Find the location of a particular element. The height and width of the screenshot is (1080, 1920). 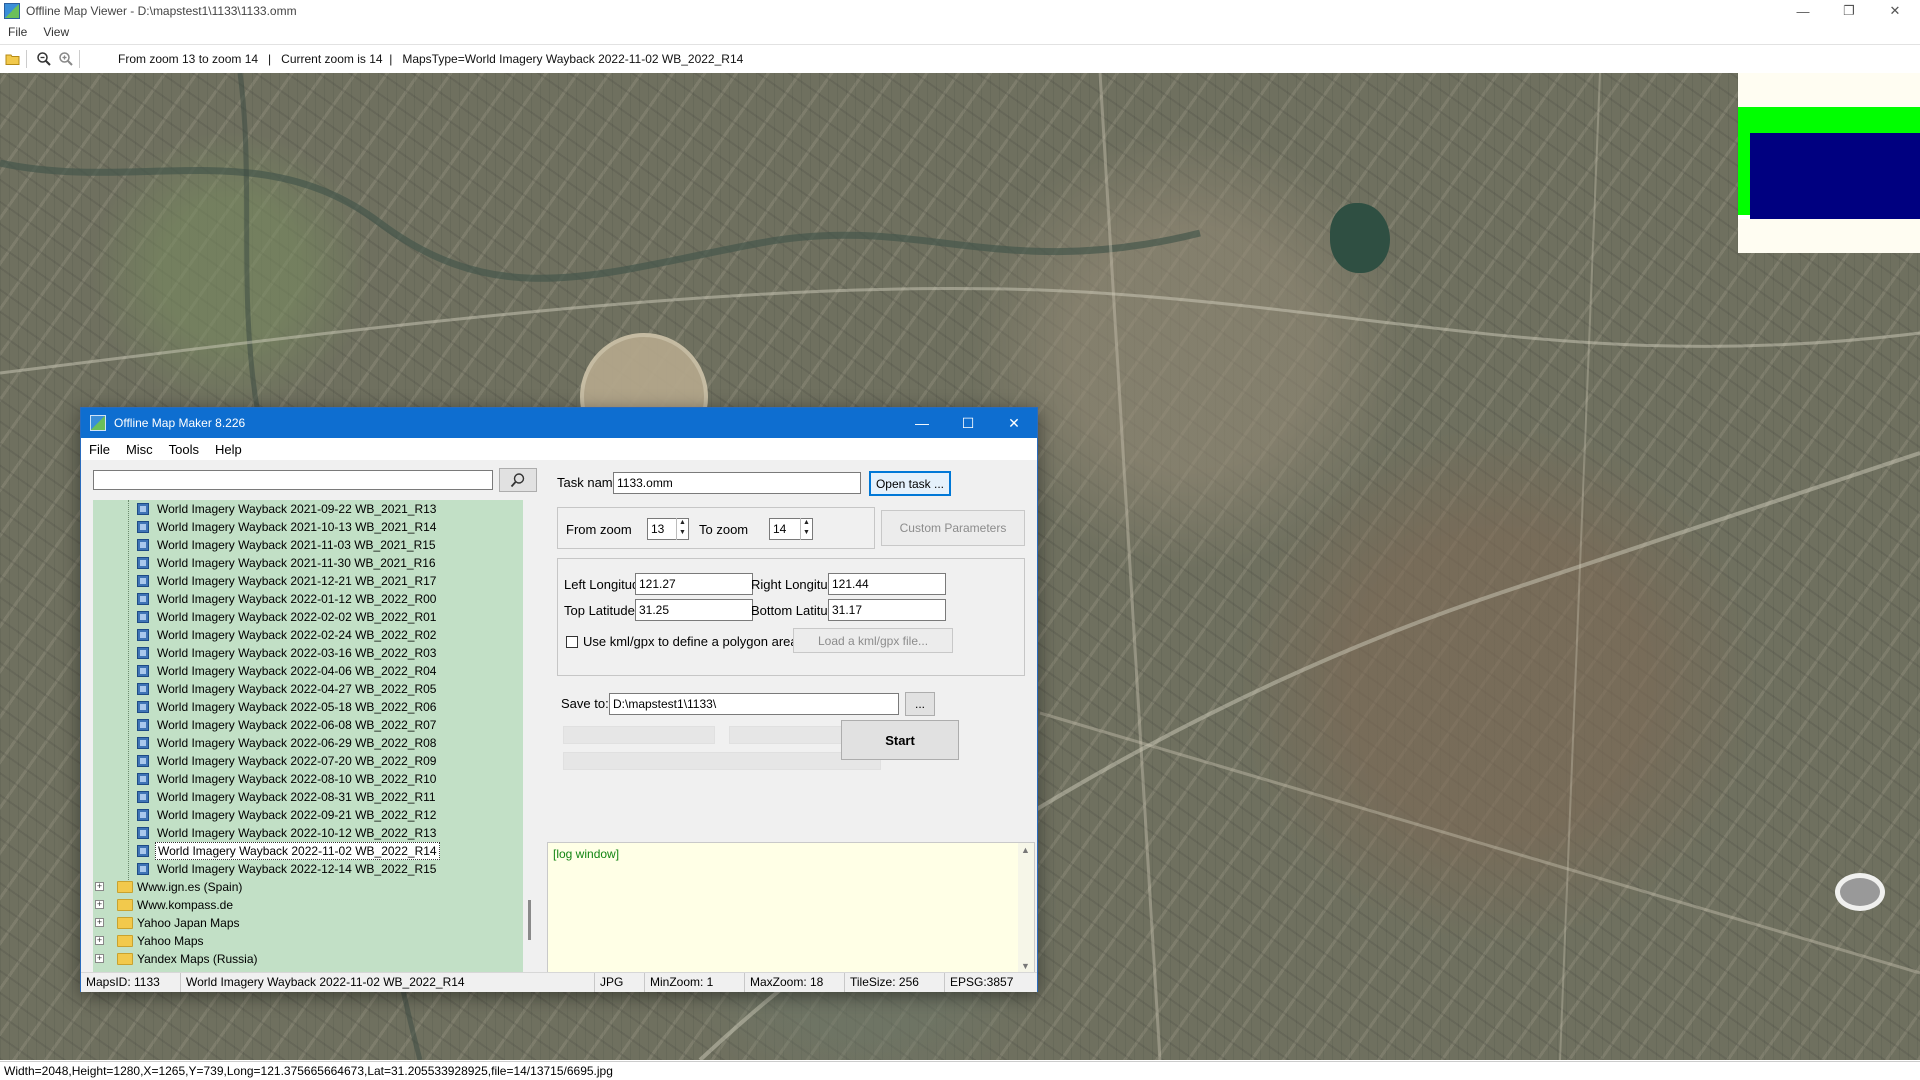

log-window: [log window] ▲ ▼ is located at coordinates (791, 908).